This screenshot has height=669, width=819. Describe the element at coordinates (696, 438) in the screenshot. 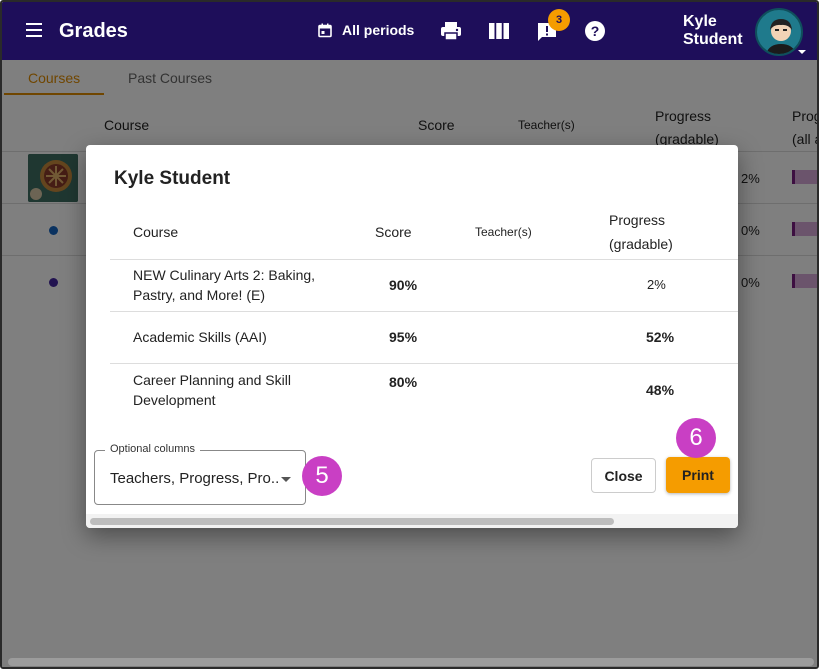

I see `callout-marker-6: 6` at that location.